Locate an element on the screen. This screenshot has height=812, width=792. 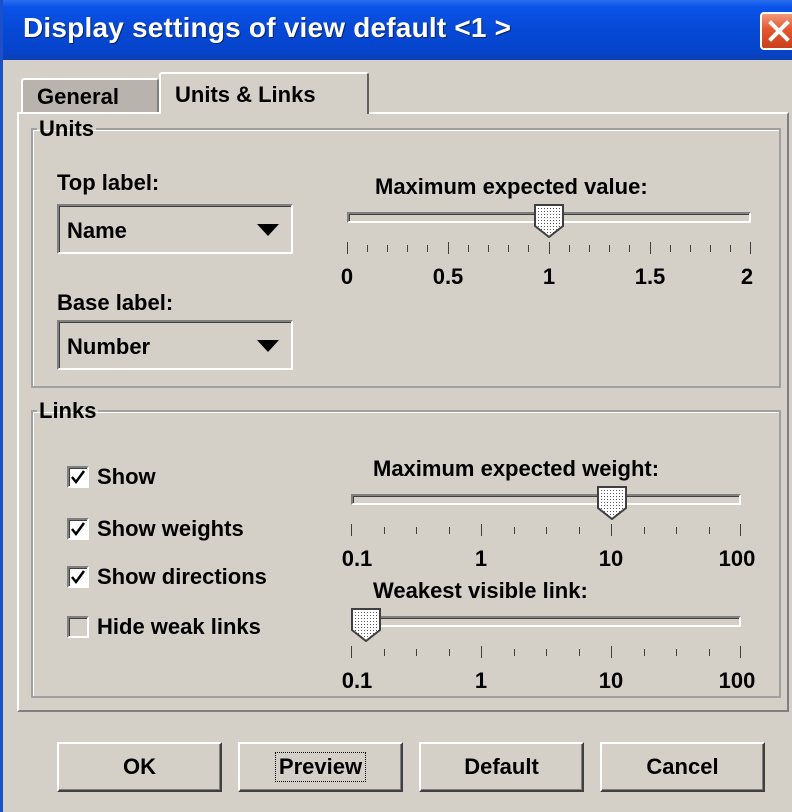
cancel-button: Cancel is located at coordinates (682, 767).